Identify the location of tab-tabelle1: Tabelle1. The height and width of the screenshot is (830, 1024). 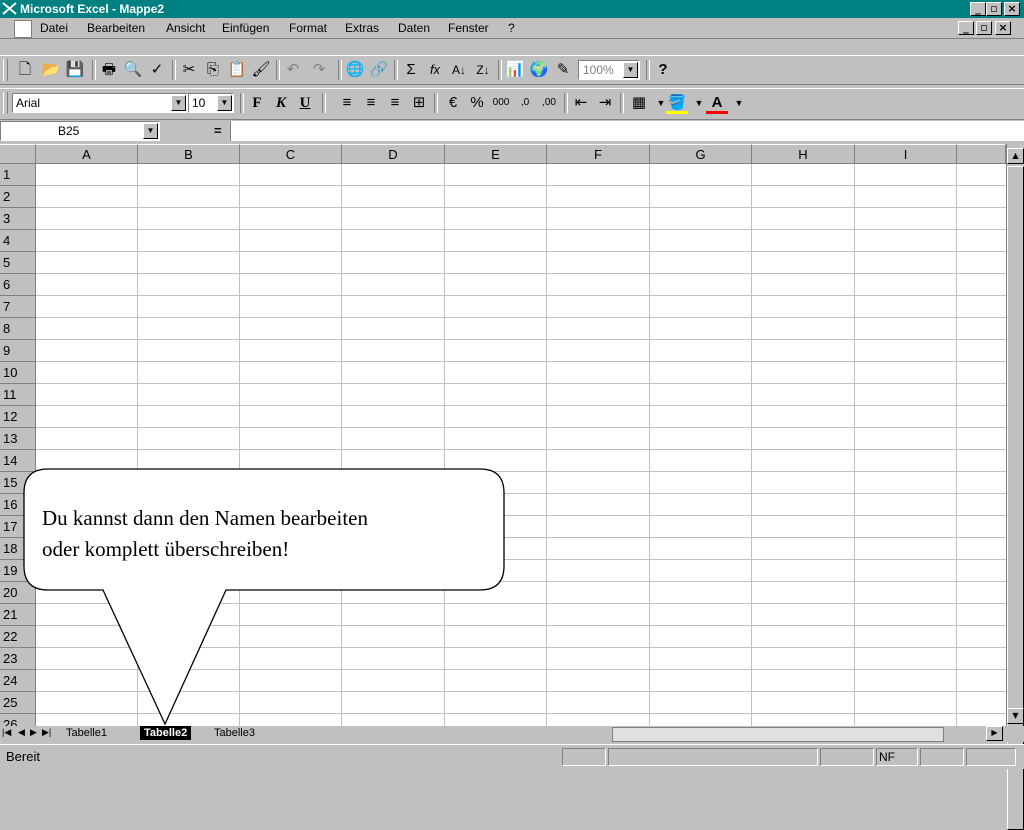
(86, 733).